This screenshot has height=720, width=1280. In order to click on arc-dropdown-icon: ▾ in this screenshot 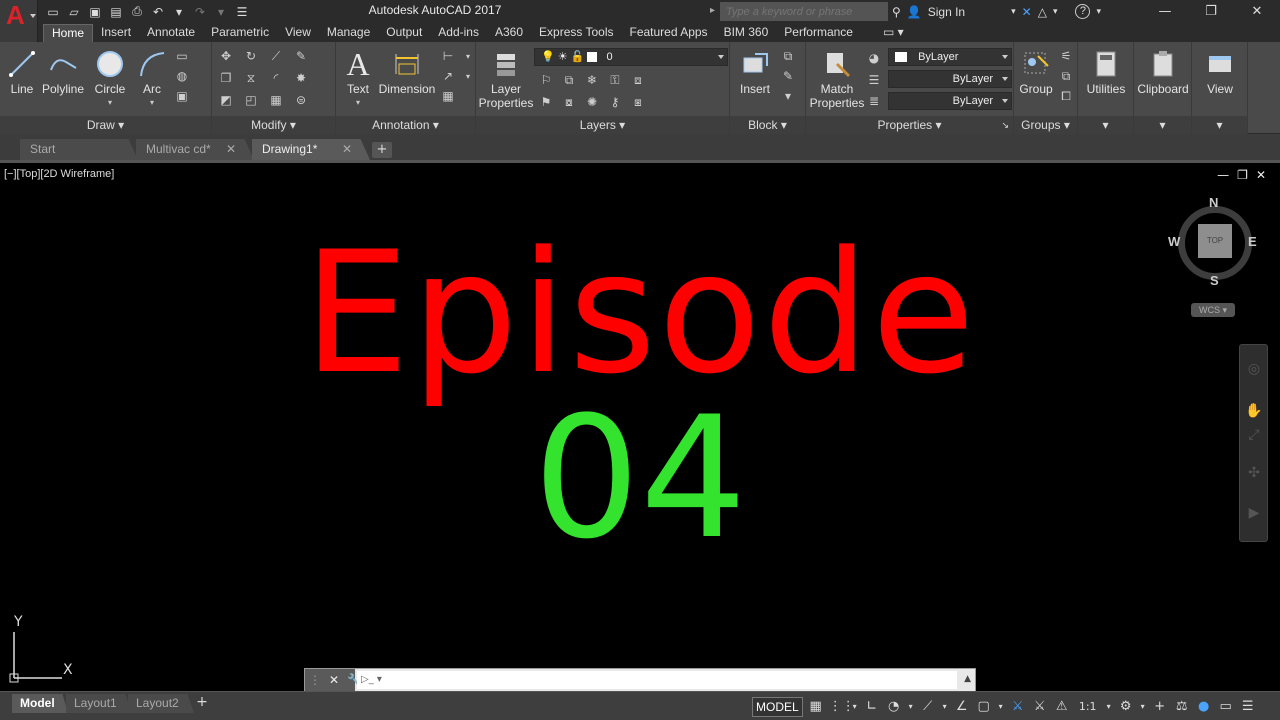, I will do `click(152, 103)`.